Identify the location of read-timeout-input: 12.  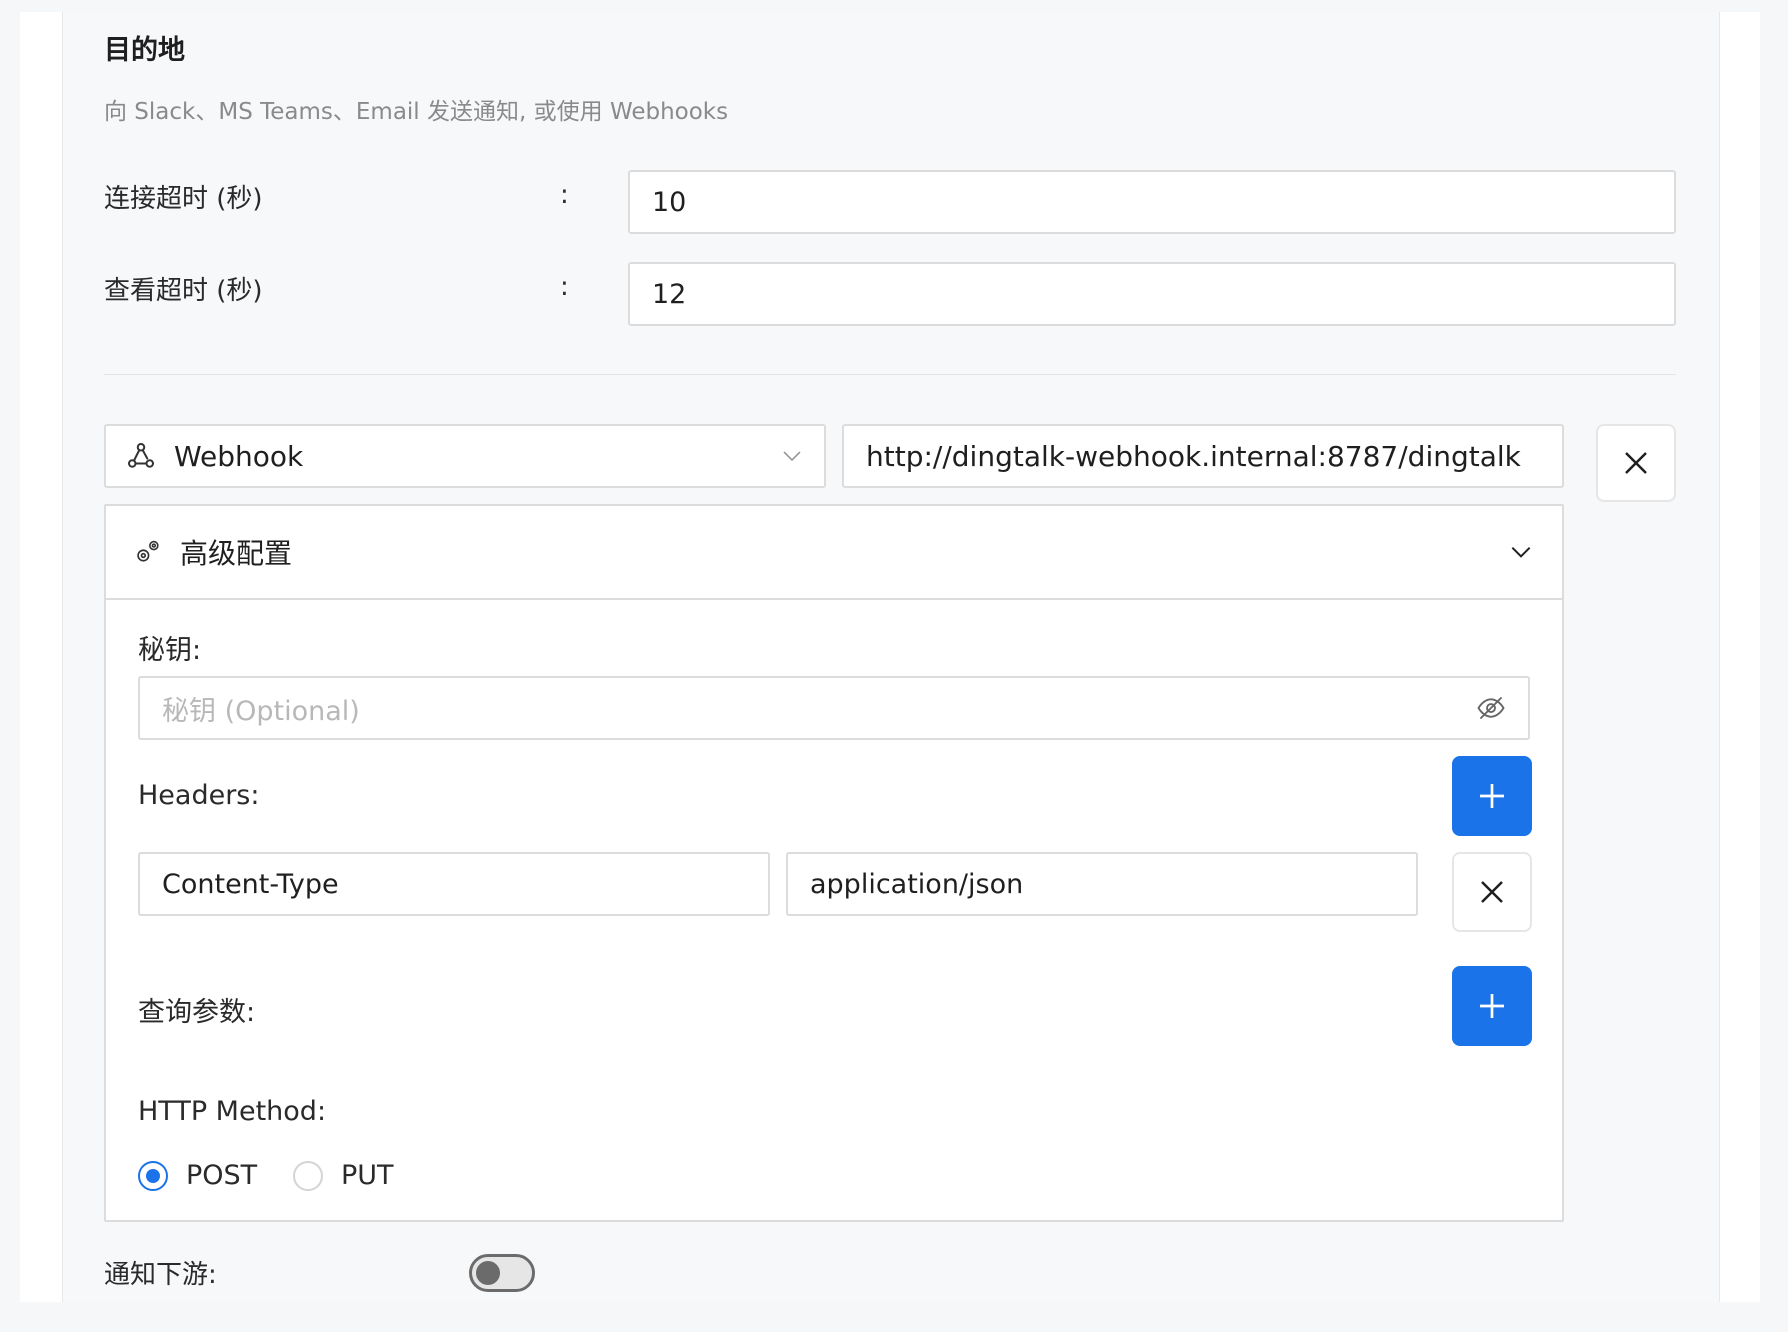
(1152, 294).